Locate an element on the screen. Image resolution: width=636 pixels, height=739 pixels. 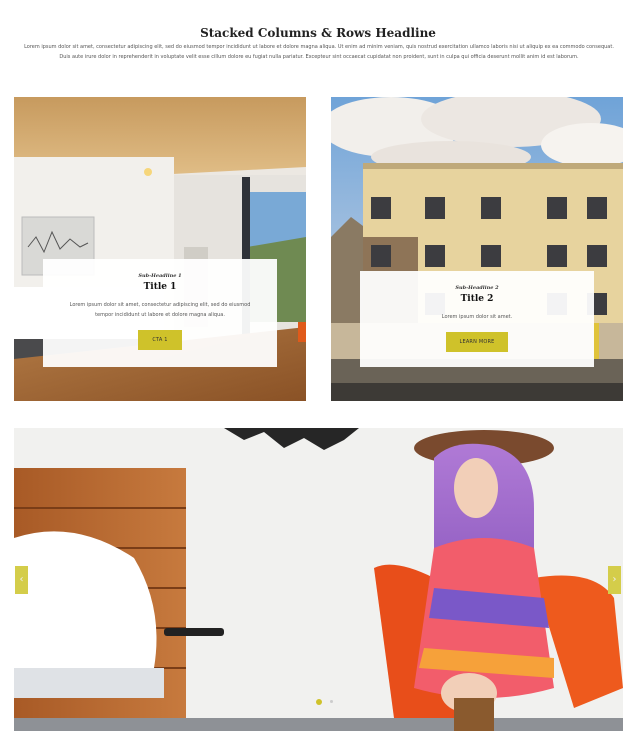
page-headline: Stacked Columns & Rows Headline is located at coordinates (318, 33).